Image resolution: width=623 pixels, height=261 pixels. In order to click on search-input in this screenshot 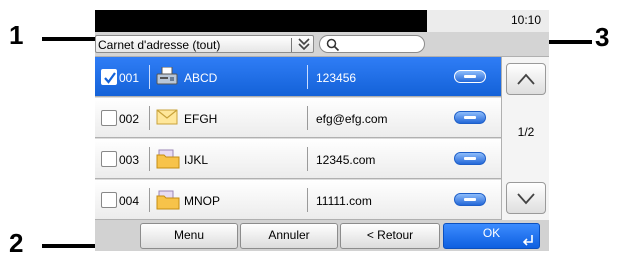, I will do `click(372, 44)`.